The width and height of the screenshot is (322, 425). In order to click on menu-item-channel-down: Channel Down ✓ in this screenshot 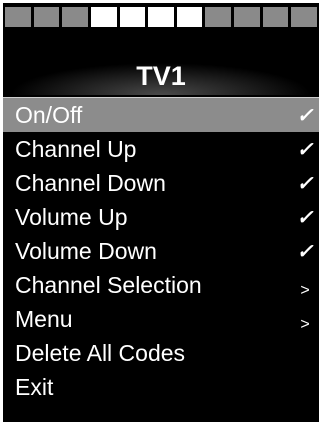, I will do `click(161, 183)`.